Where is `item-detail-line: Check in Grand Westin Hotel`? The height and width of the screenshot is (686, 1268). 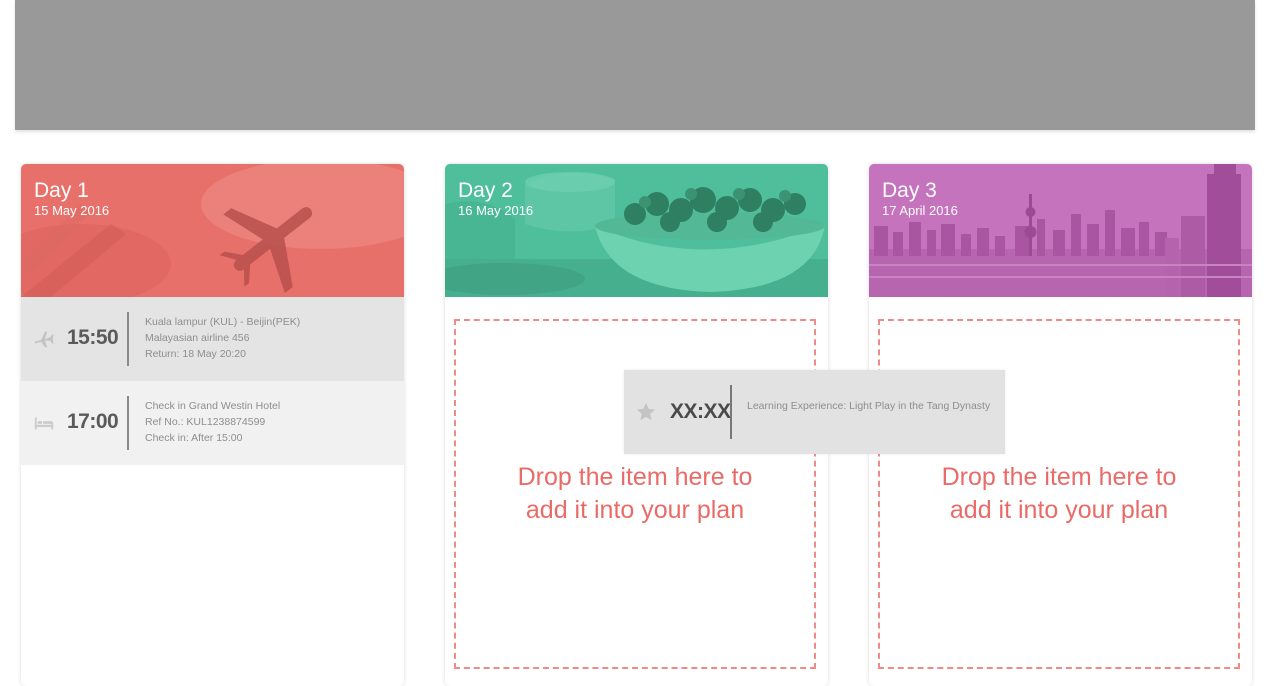
item-detail-line: Check in Grand Westin Hotel is located at coordinates (213, 406).